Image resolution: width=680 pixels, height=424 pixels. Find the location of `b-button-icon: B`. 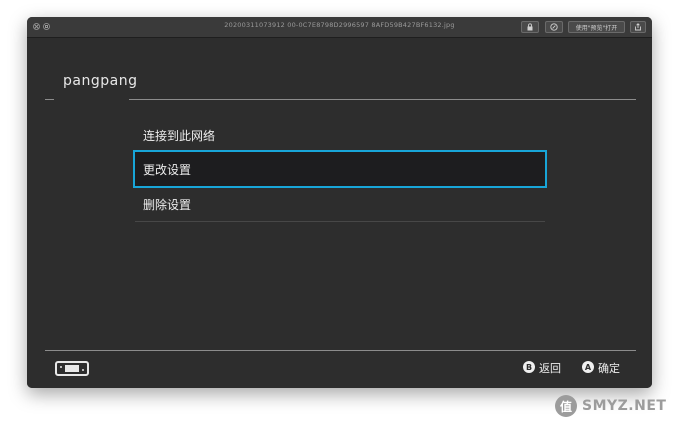

b-button-icon: B is located at coordinates (529, 367).